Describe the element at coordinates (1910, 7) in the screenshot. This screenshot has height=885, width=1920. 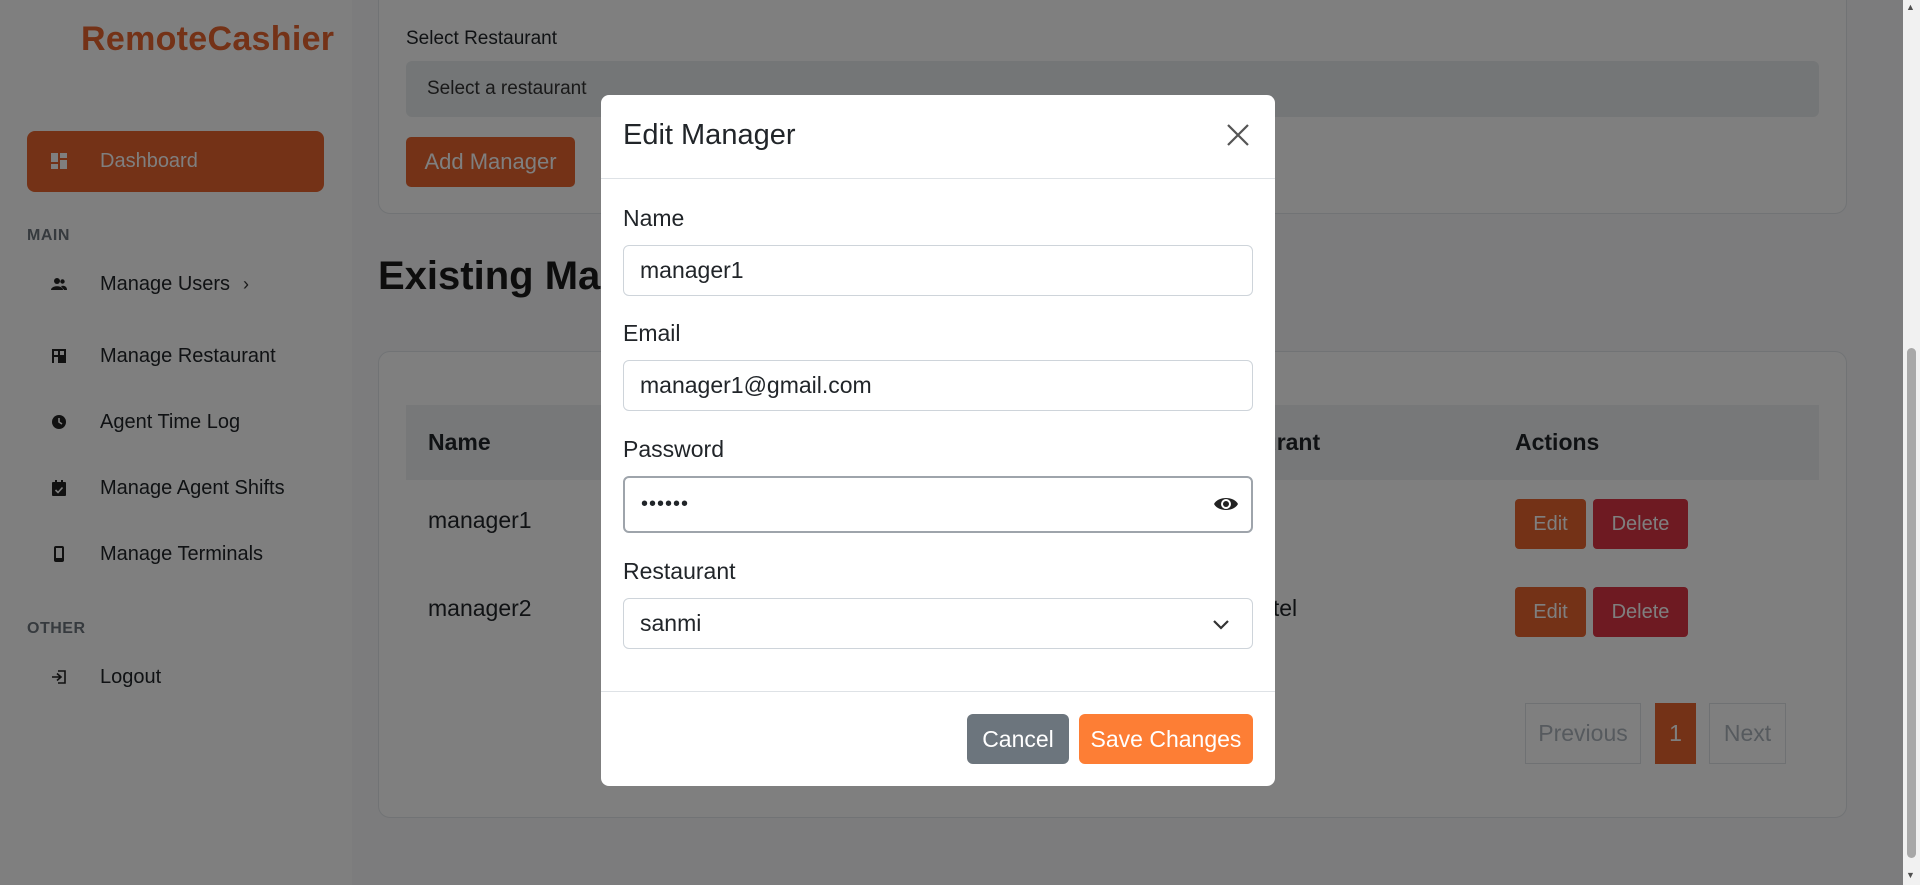
I see `scroll-up-icon: ▲` at that location.